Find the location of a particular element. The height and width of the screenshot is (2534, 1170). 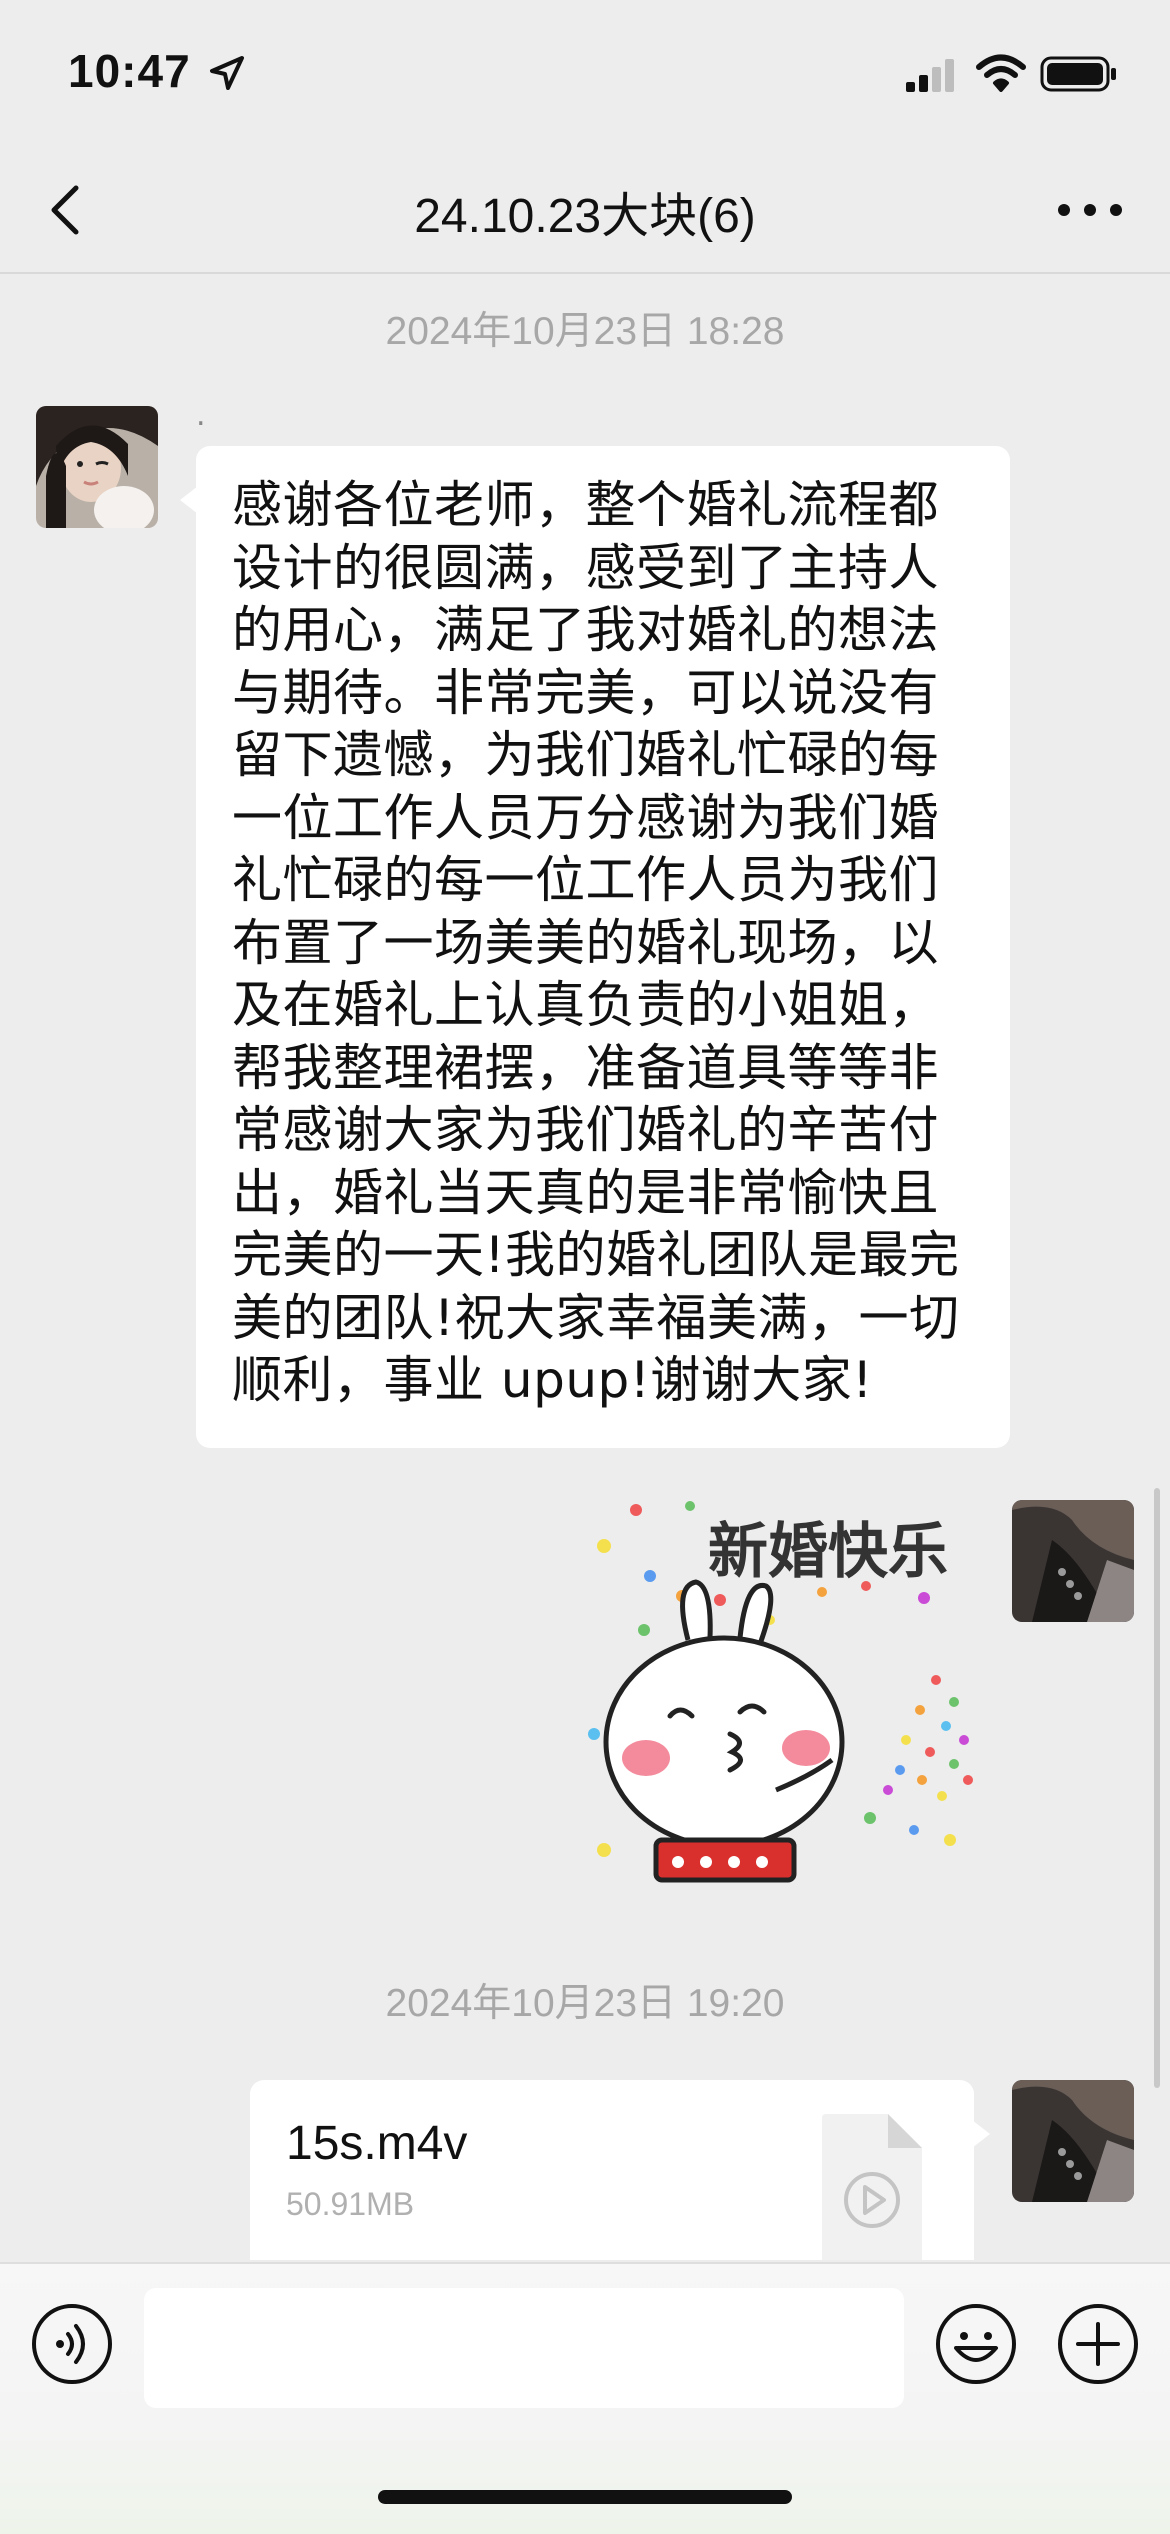

status-time: 10:47 is located at coordinates (129, 71).